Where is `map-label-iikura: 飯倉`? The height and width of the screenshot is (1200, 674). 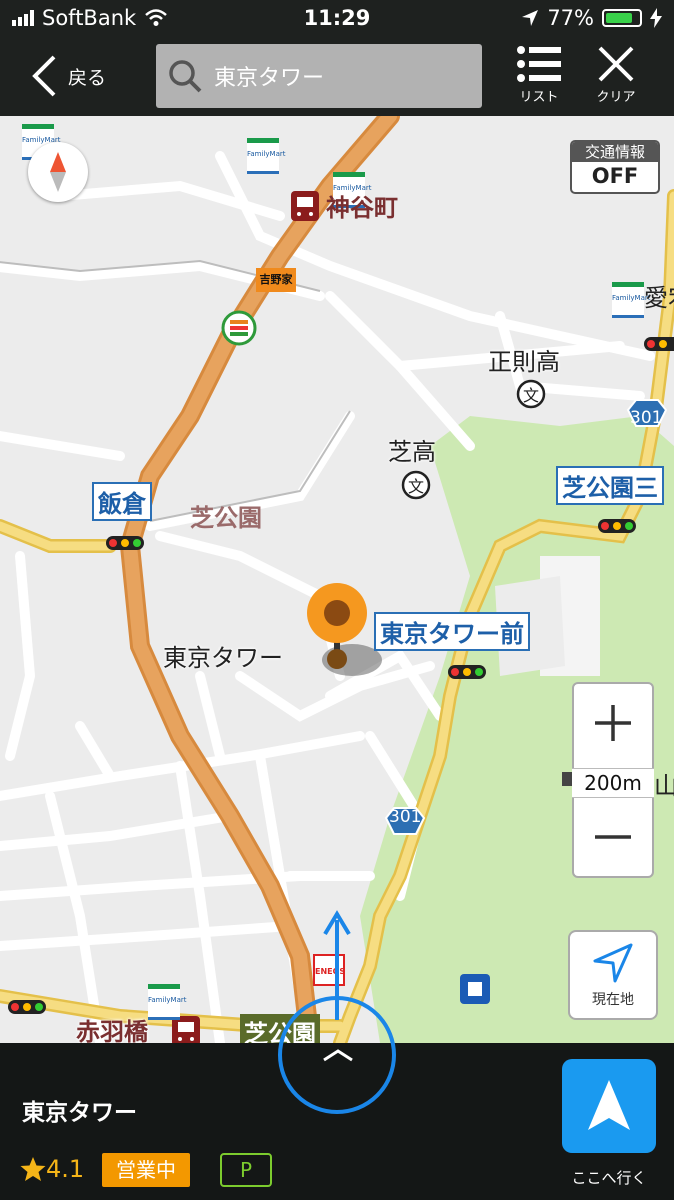
map-label-iikura: 飯倉 is located at coordinates (122, 501).